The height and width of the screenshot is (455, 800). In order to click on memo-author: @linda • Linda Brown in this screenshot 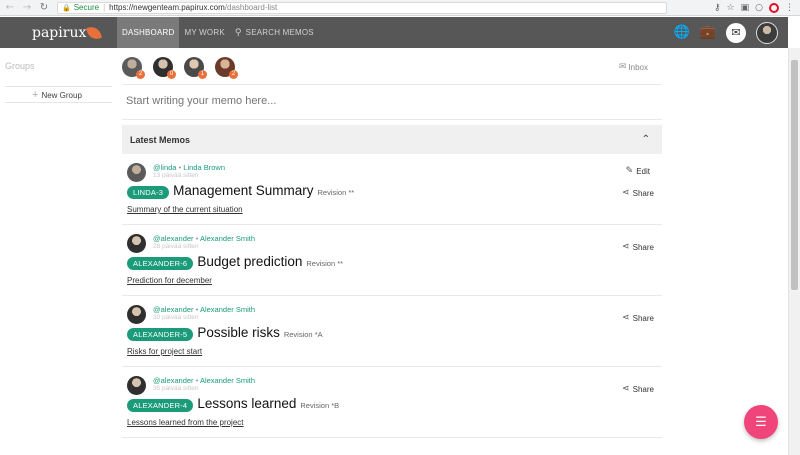, I will do `click(189, 167)`.